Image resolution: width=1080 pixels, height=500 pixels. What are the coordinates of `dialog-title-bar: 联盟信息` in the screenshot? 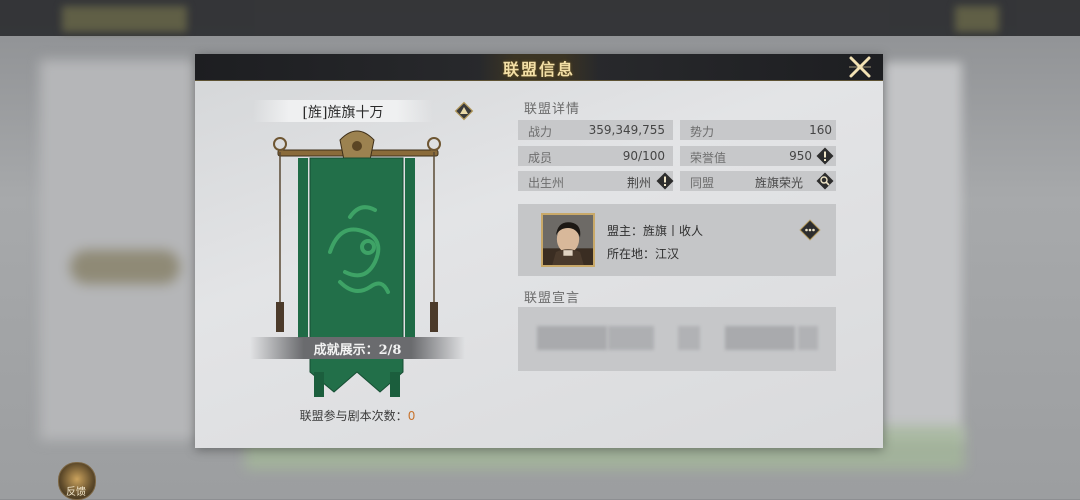 It's located at (539, 67).